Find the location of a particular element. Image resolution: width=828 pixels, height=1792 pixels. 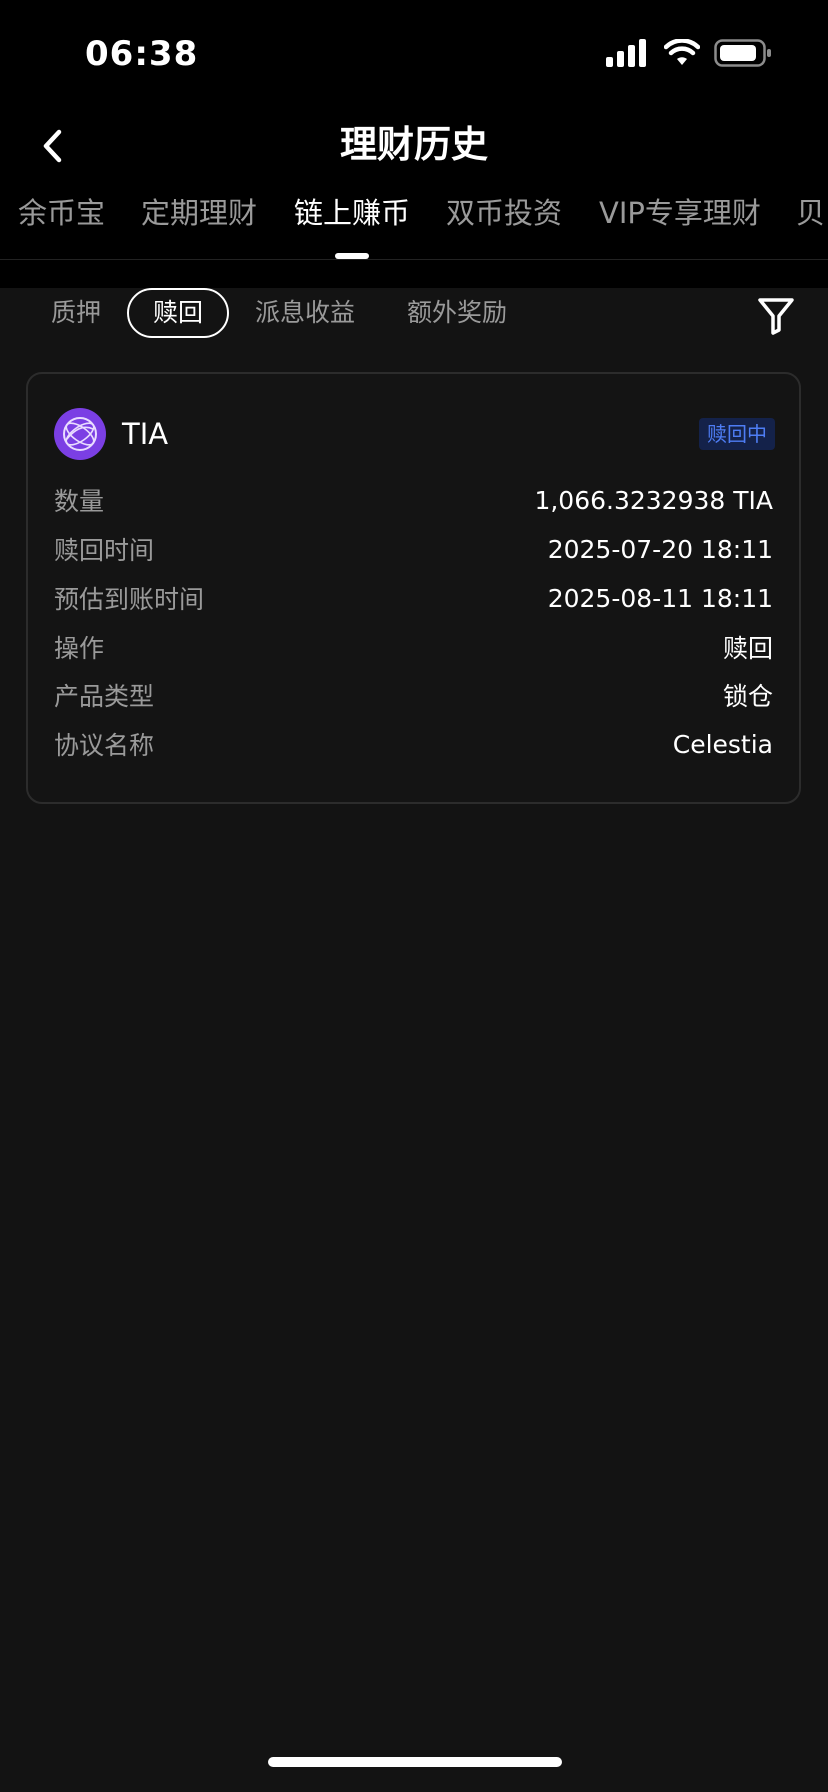

home-indicator is located at coordinates (415, 1762).